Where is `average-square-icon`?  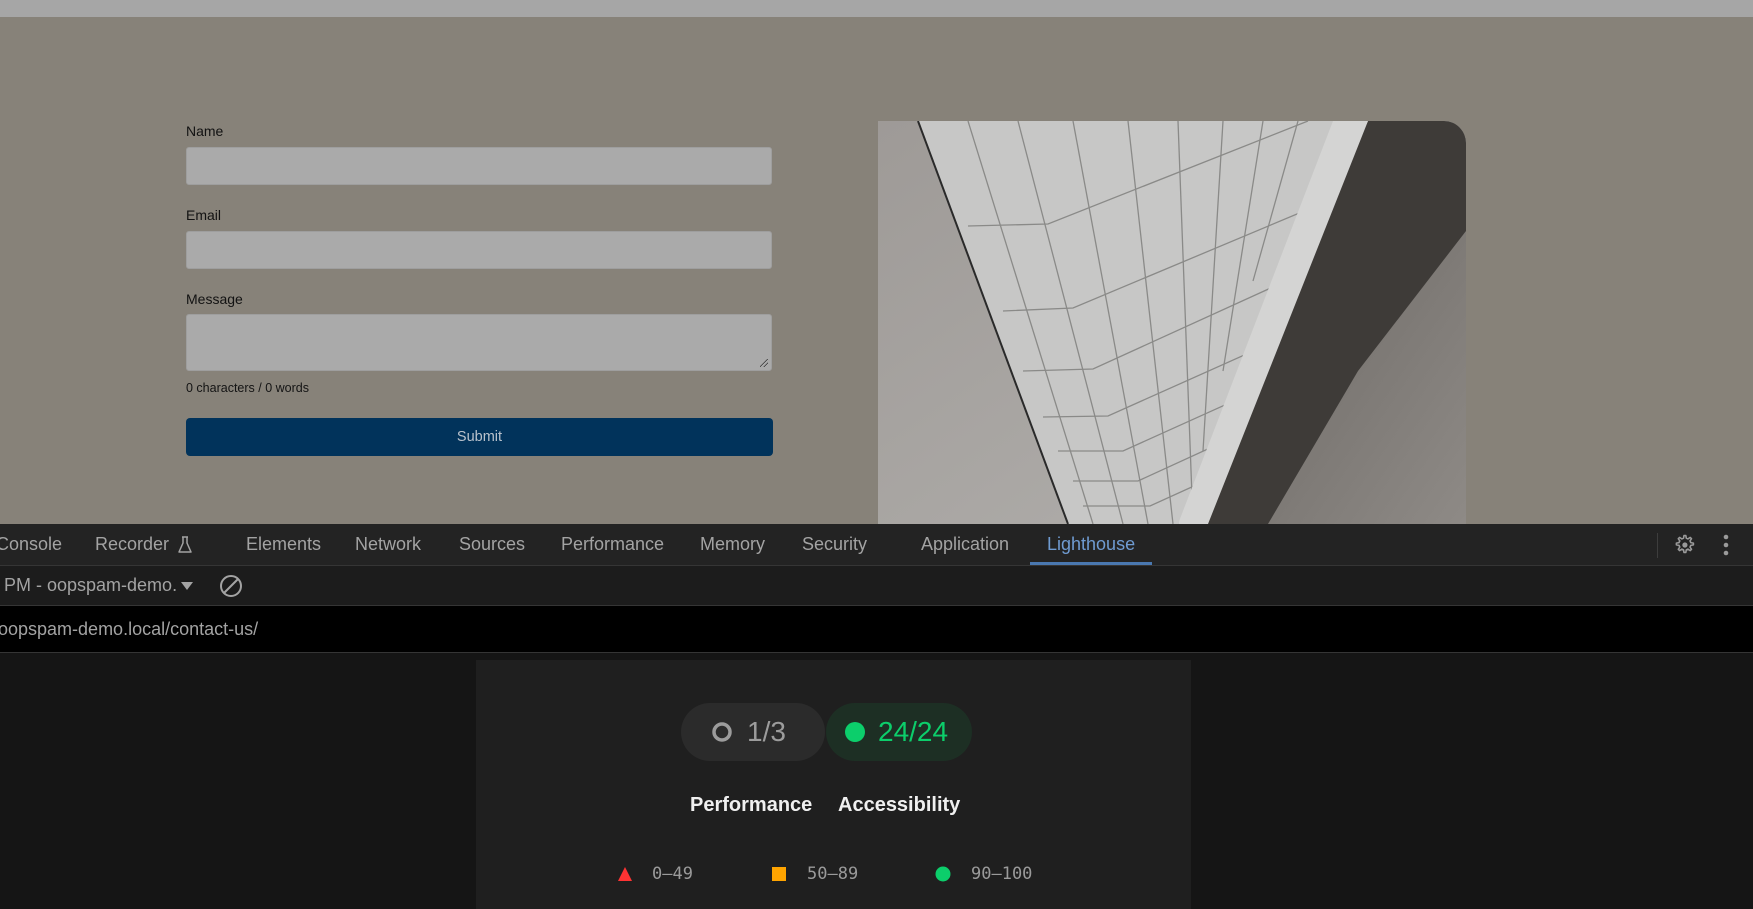
average-square-icon is located at coordinates (779, 874).